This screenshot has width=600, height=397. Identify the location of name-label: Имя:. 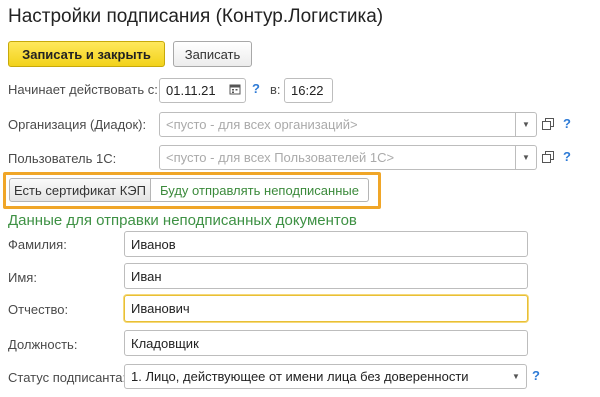
(22, 277).